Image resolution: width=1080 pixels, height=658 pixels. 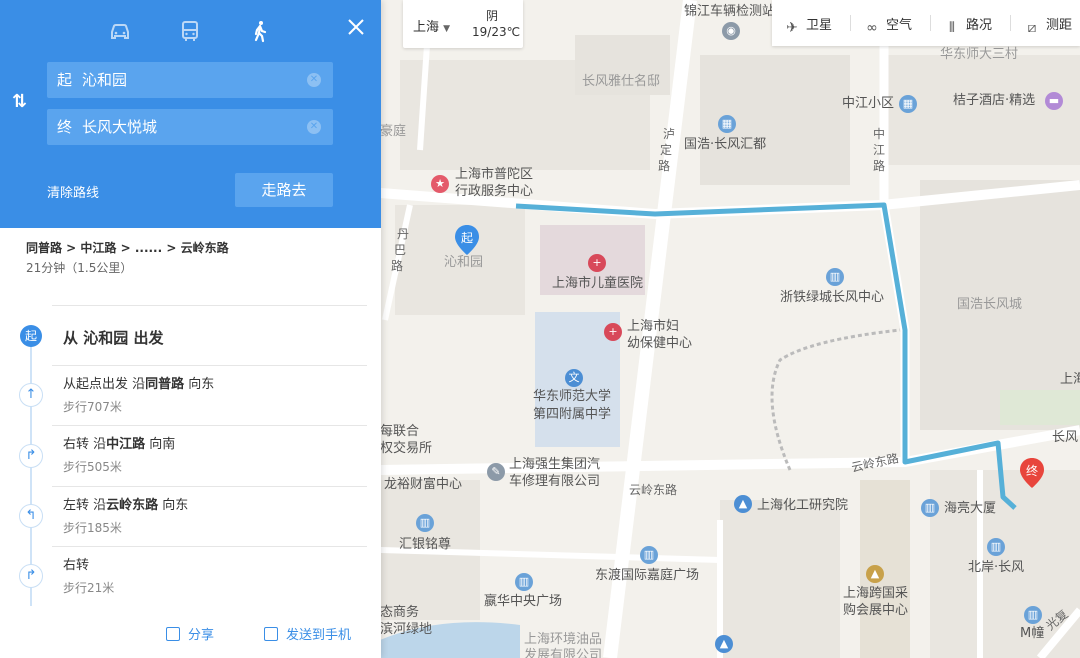 I want to click on send-to-phone-button: 发送到手机, so click(x=307, y=633).